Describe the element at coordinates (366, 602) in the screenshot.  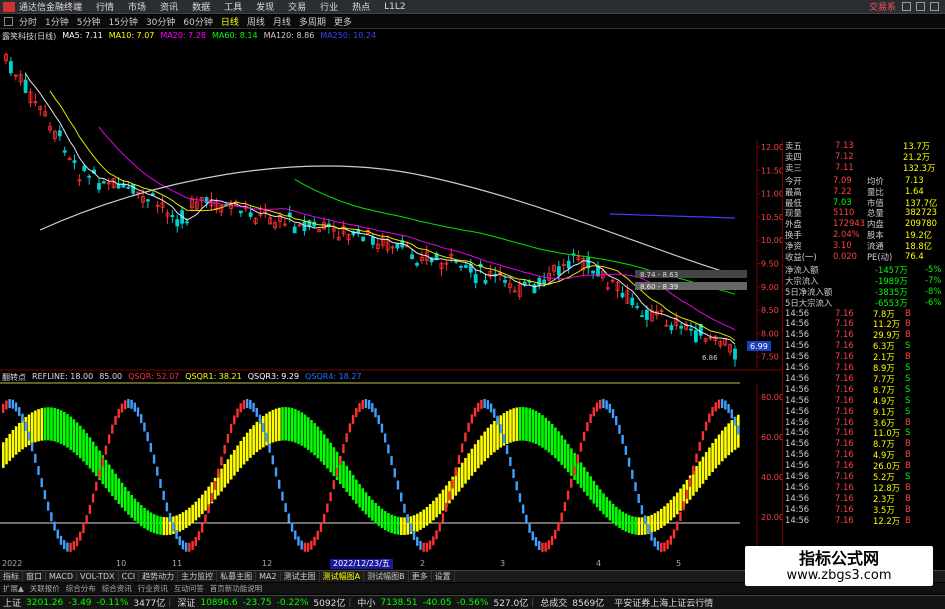
I see `index-name: 中小` at that location.